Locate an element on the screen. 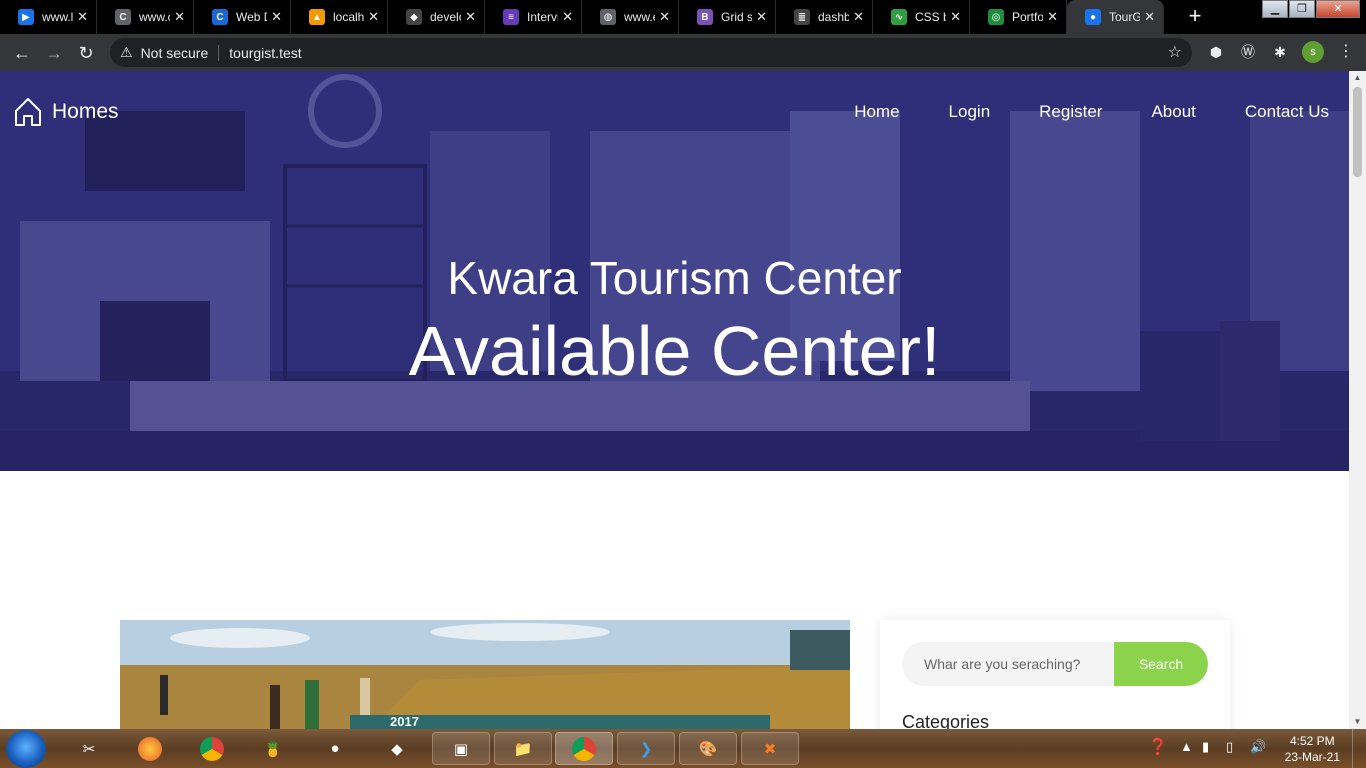  tab-title: localh is located at coordinates (349, 17).